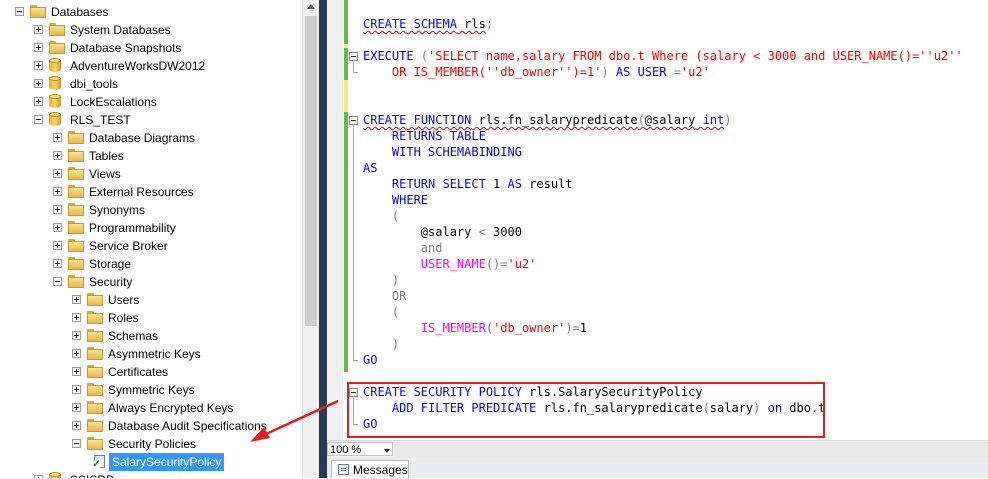 This screenshot has height=479, width=988. What do you see at coordinates (395, 200) in the screenshot?
I see `code-line: WHERE` at bounding box center [395, 200].